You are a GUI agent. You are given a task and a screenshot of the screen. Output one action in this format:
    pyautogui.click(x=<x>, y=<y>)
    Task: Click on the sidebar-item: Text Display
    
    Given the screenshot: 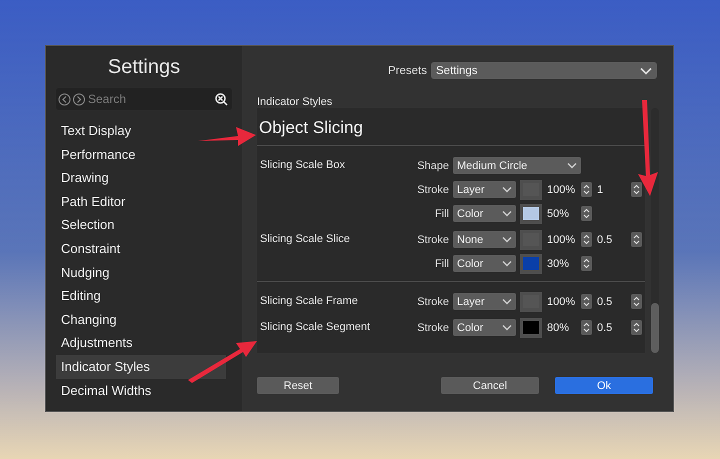 What is the action you would take?
    pyautogui.click(x=144, y=131)
    